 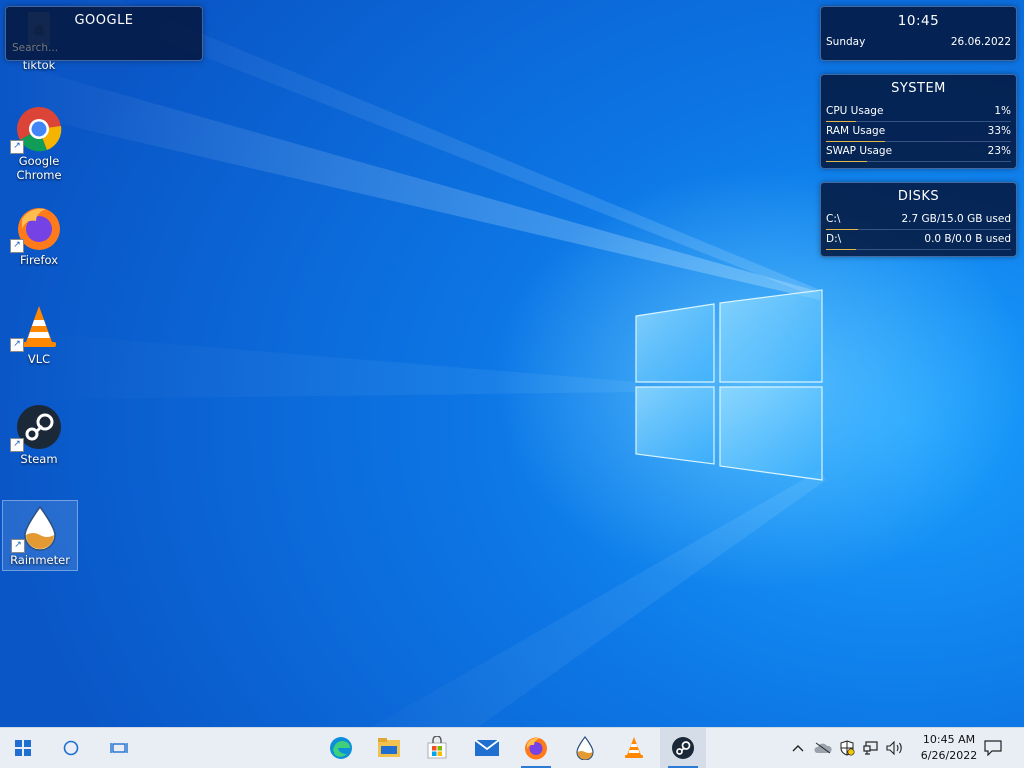 I want to click on widget-title: DISKS, so click(x=918, y=196).